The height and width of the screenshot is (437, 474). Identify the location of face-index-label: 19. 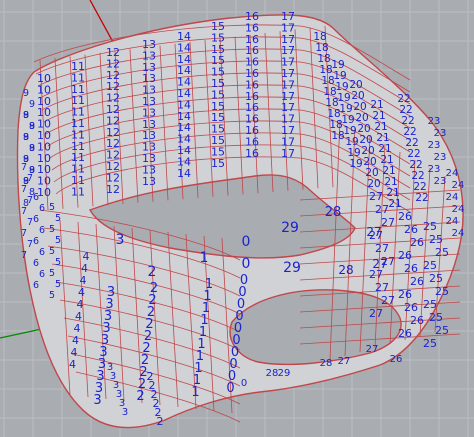
(355, 164).